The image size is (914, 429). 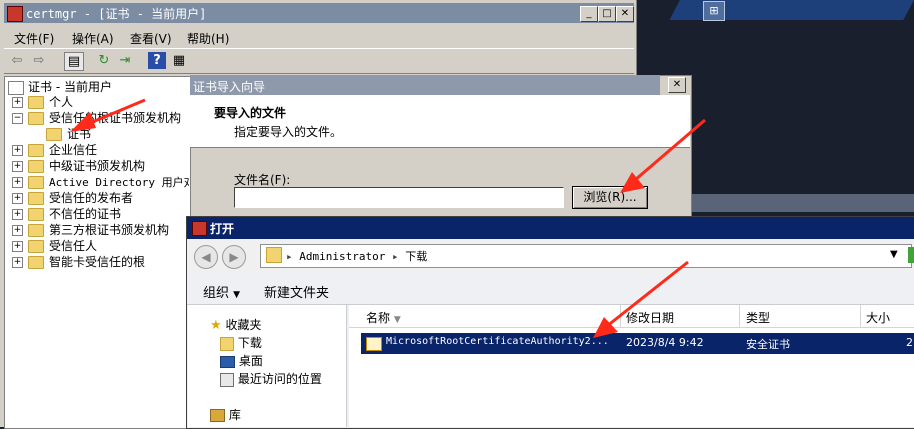 What do you see at coordinates (878, 317) in the screenshot?
I see `column-size: 大小` at bounding box center [878, 317].